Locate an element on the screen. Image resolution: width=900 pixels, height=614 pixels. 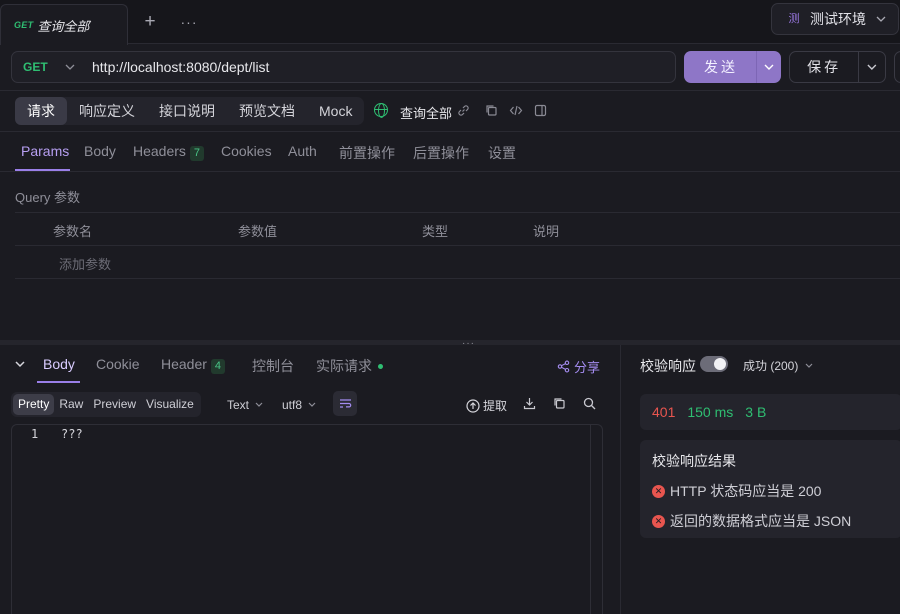
encoding-select: utf8 is located at coordinates (299, 405).